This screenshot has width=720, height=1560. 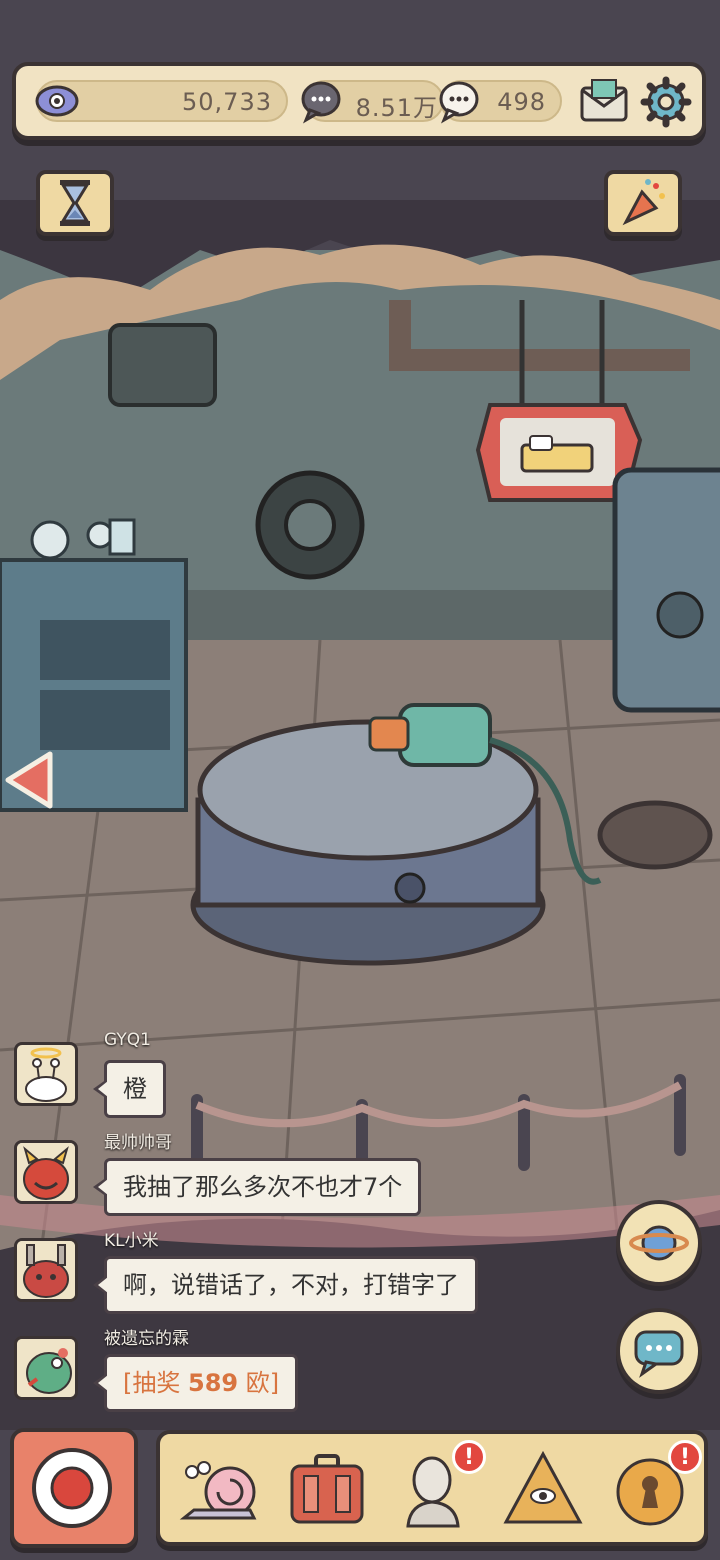 I want to click on speech-bubble-icon, so click(x=321, y=102).